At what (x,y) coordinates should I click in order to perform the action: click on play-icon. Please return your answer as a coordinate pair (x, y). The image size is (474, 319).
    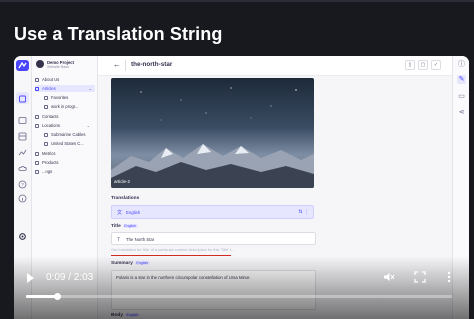
    Looking at the image, I should click on (30, 278).